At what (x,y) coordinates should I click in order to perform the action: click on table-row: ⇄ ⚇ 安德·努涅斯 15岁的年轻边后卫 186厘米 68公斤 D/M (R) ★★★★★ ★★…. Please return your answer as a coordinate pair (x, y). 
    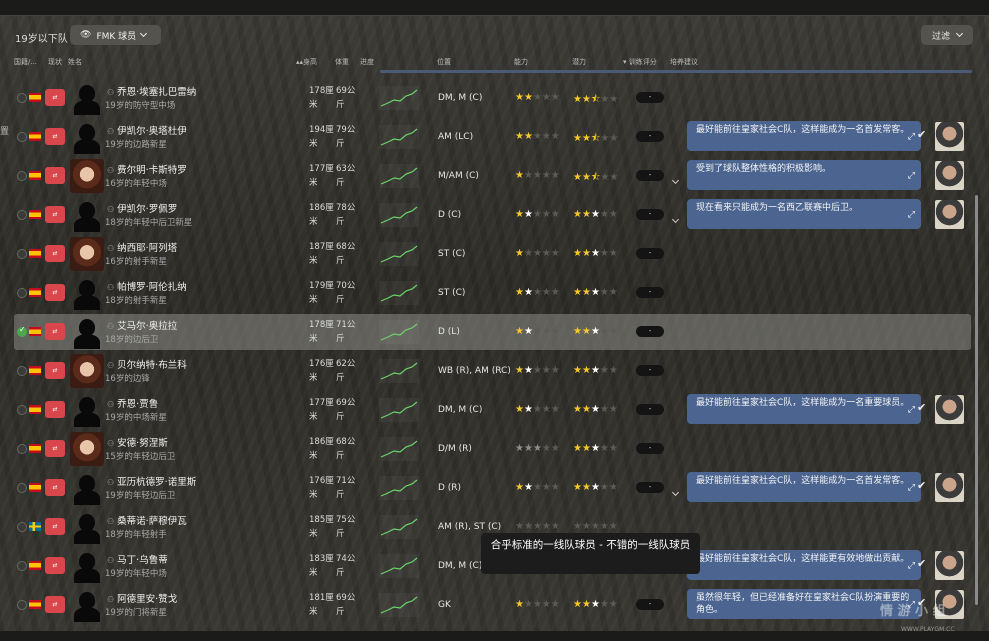
    Looking at the image, I should click on (492, 449).